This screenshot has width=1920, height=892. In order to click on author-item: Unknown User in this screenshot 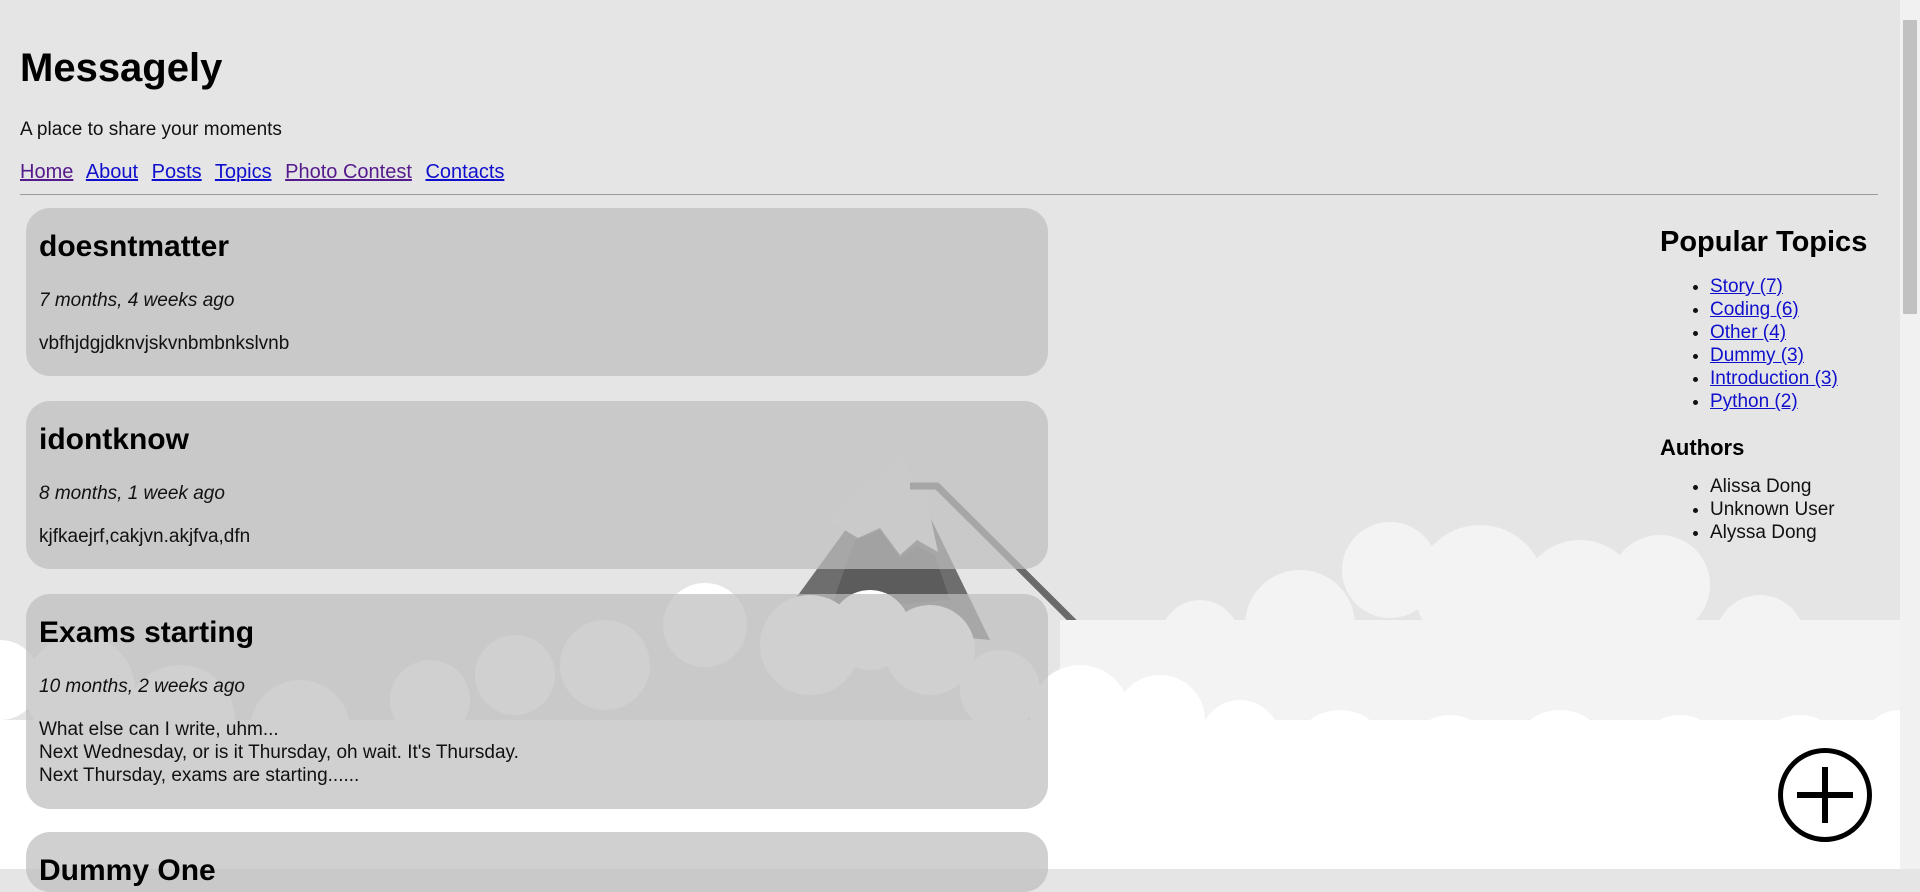, I will do `click(1805, 509)`.